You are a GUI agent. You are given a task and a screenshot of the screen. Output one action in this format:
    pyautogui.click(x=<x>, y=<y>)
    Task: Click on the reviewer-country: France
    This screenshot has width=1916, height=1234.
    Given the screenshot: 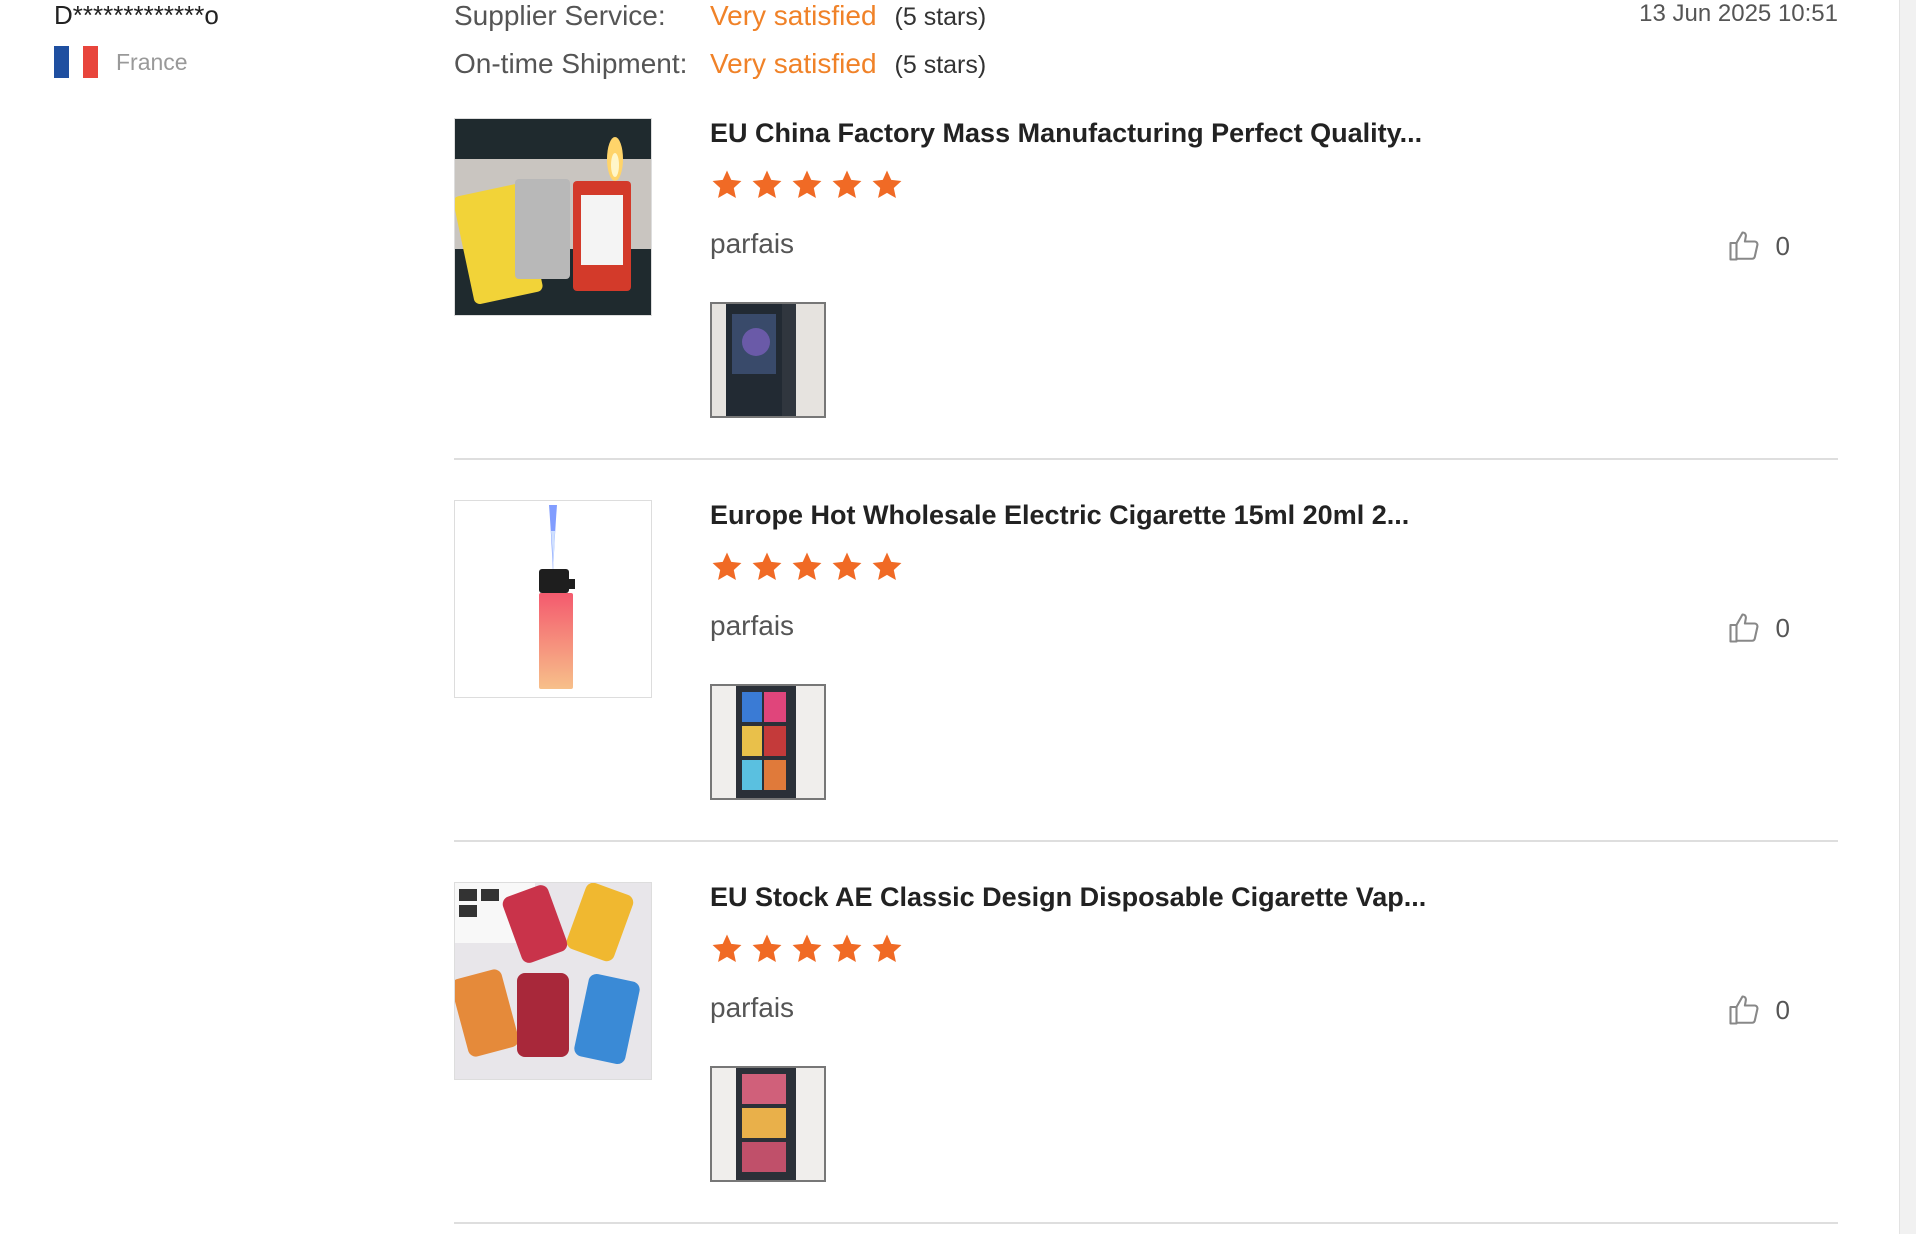 What is the action you would take?
    pyautogui.click(x=234, y=62)
    